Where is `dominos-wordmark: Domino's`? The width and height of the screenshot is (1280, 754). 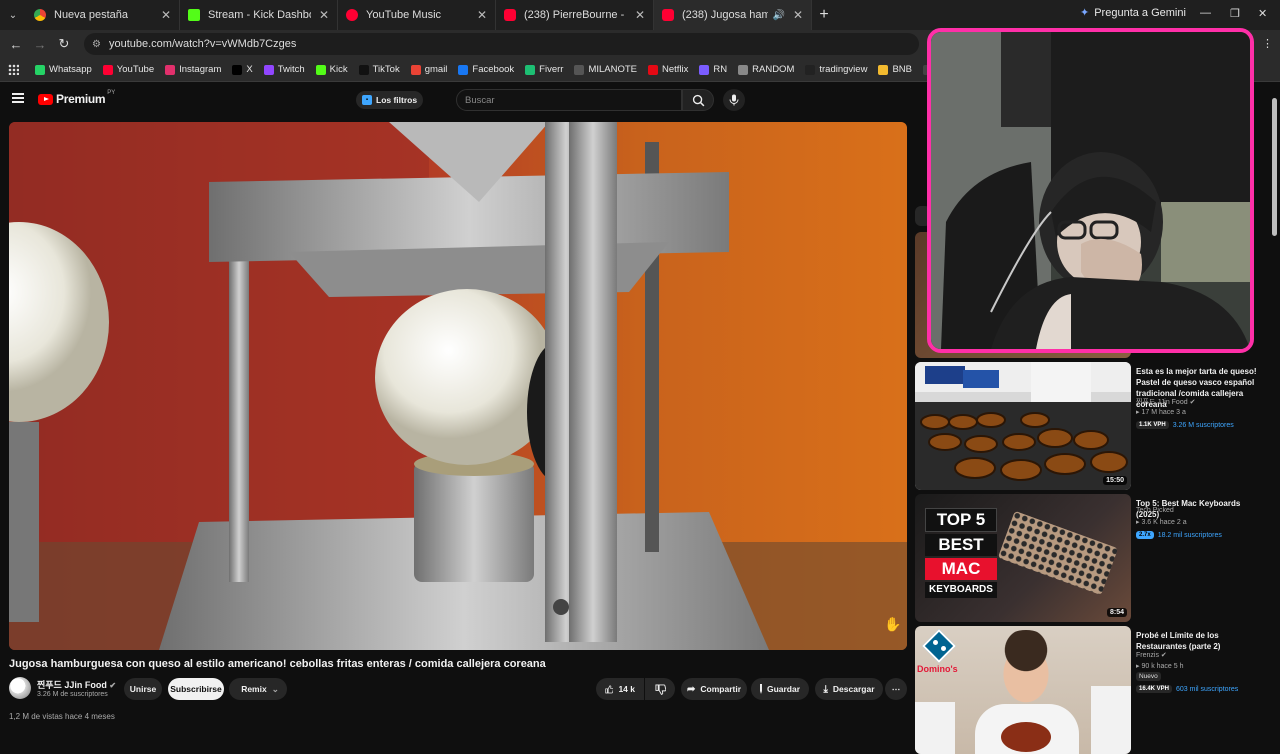 dominos-wordmark: Domino's is located at coordinates (937, 669).